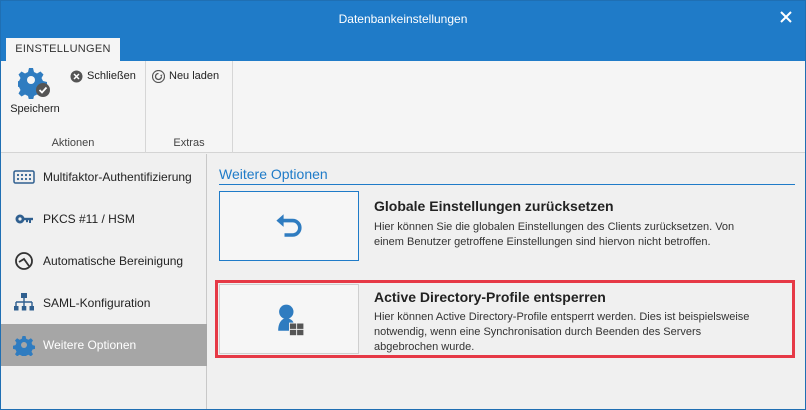 This screenshot has width=806, height=410. I want to click on network-icon, so click(24, 303).